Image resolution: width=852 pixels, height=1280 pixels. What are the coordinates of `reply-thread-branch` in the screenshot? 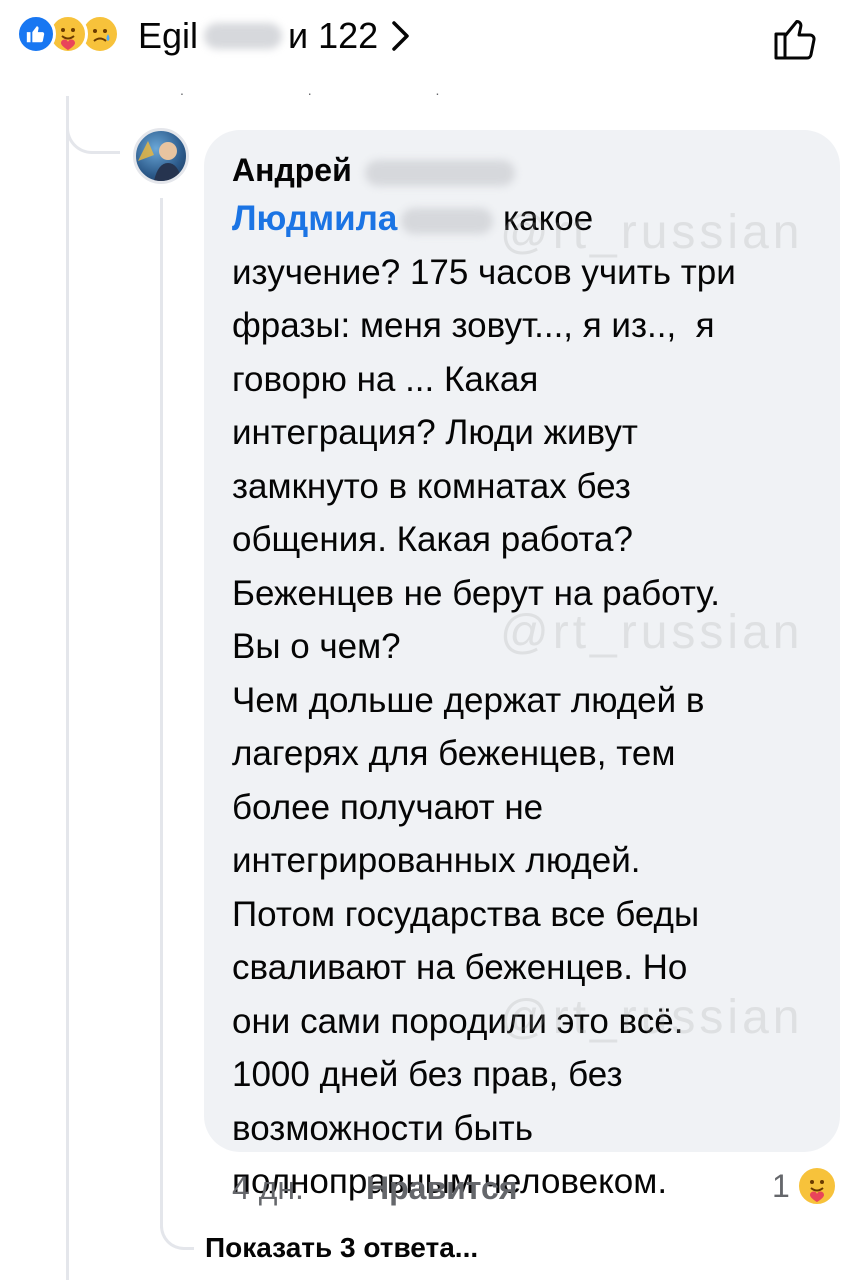 It's located at (177, 1229).